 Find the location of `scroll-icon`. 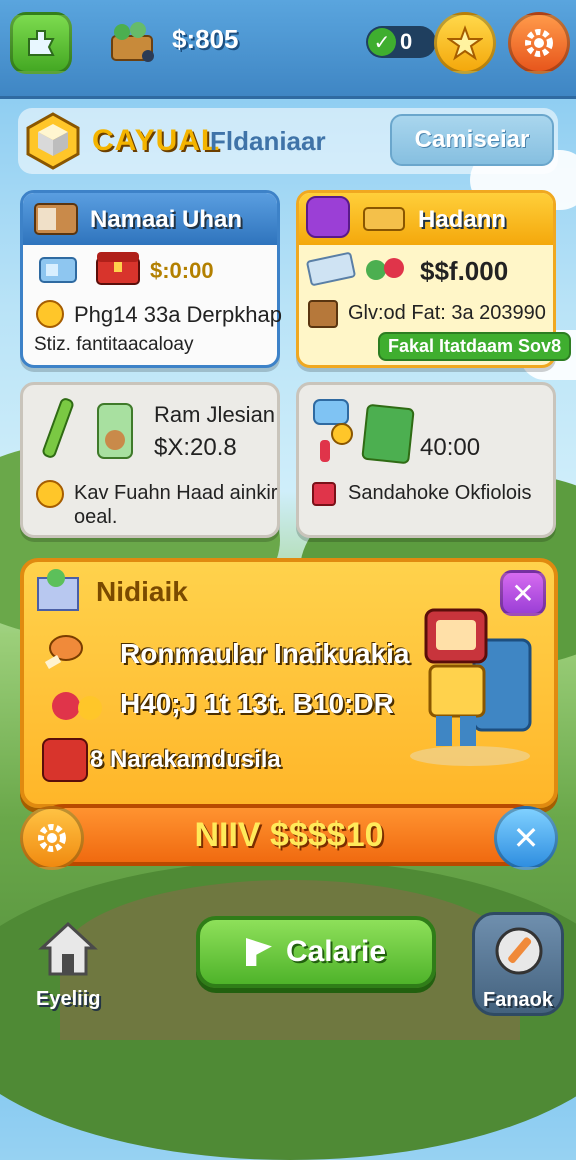

scroll-icon is located at coordinates (115, 431).